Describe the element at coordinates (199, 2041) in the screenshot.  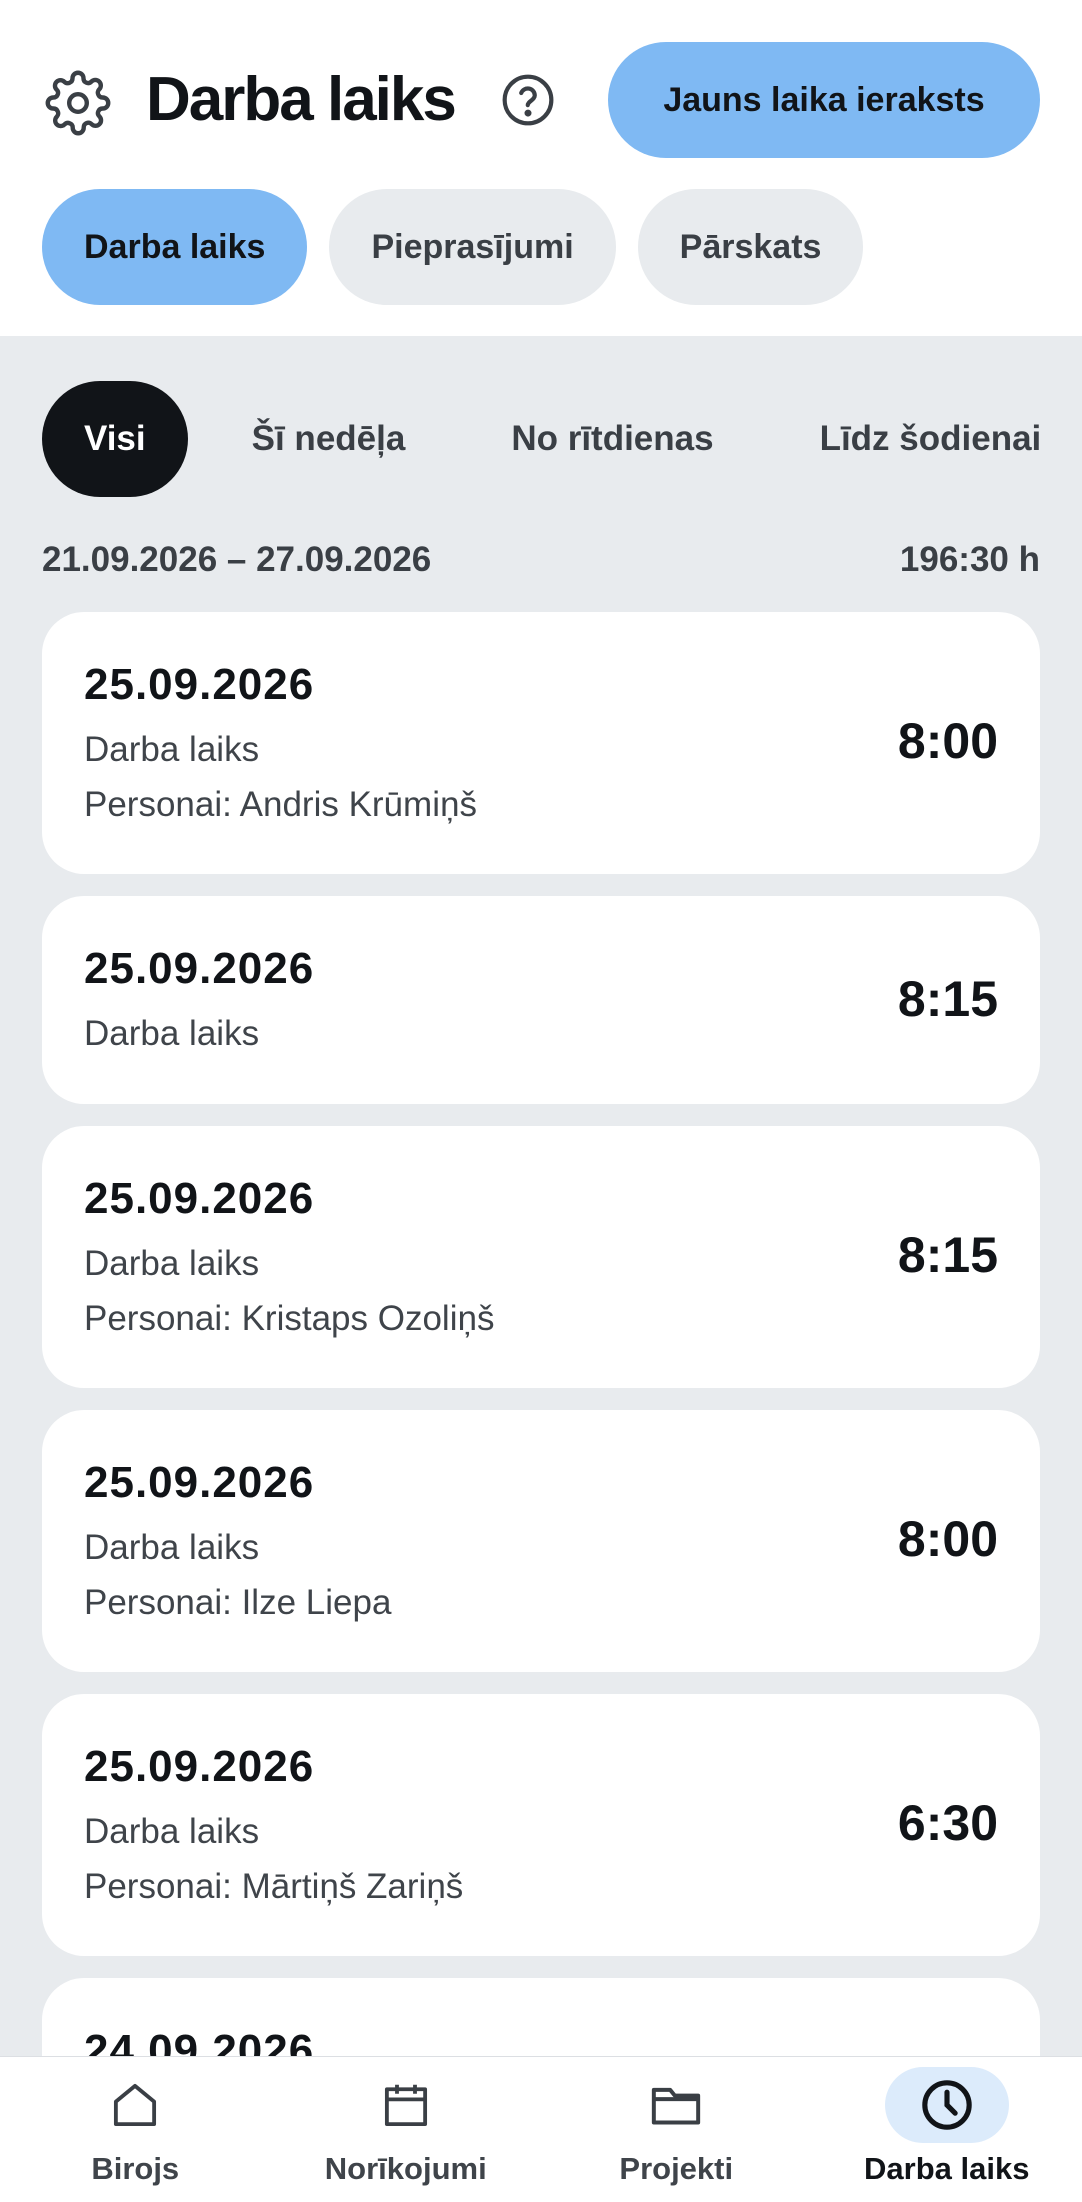
I see `entry-date: 24.09.2026` at that location.